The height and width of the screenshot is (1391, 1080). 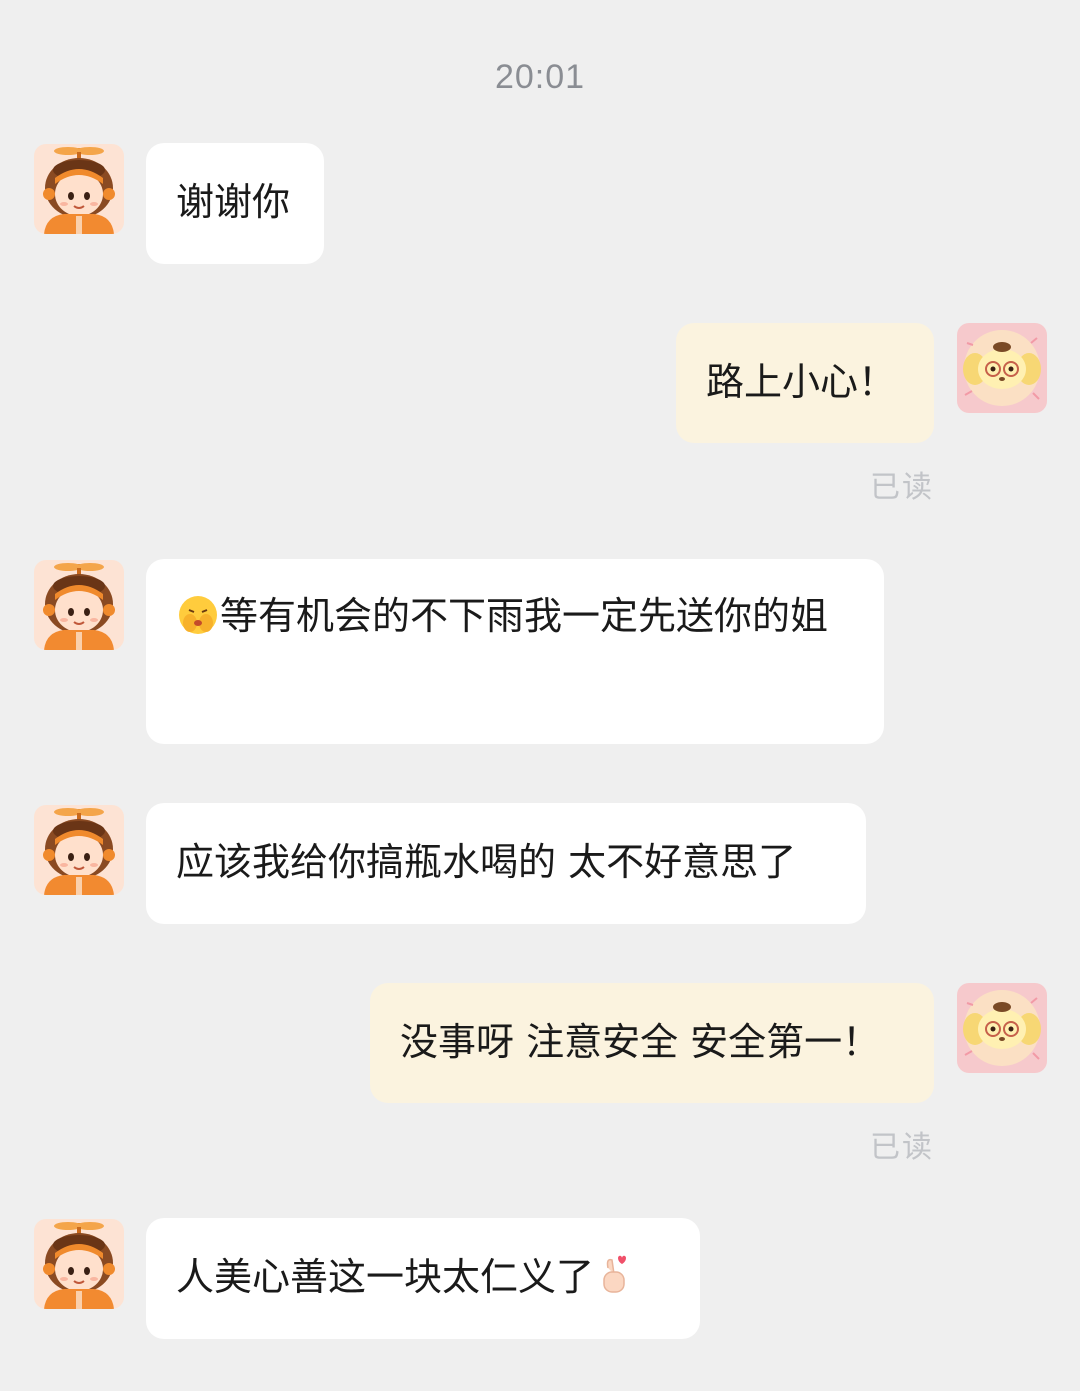 What do you see at coordinates (640, 1042) in the screenshot?
I see `message-text: 没事呀 注意安全 安全第一！` at bounding box center [640, 1042].